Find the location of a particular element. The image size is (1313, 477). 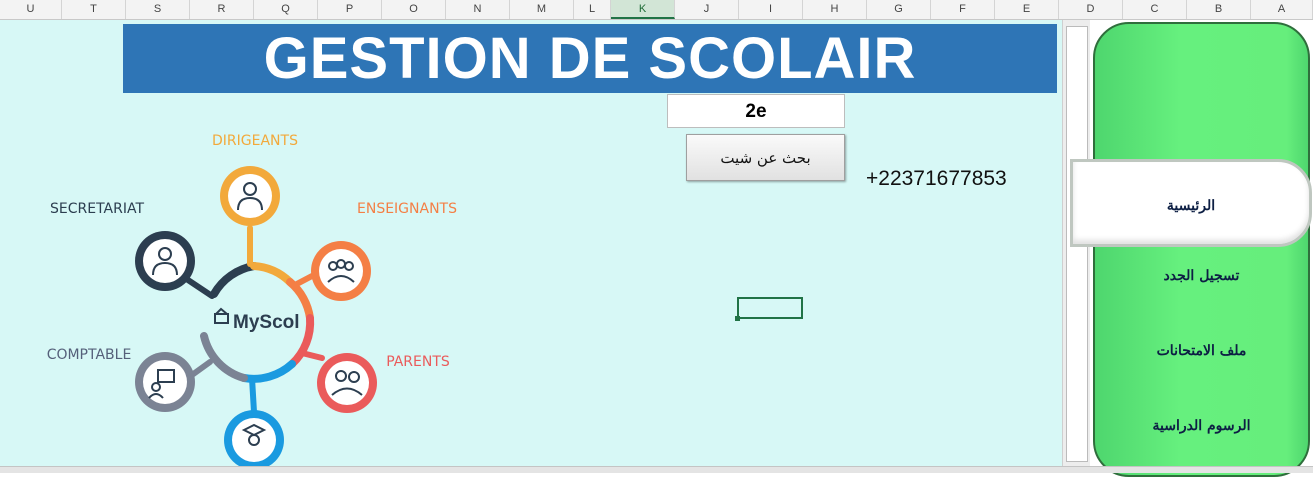

nav-item-home: الرئيسية is located at coordinates (1191, 203).